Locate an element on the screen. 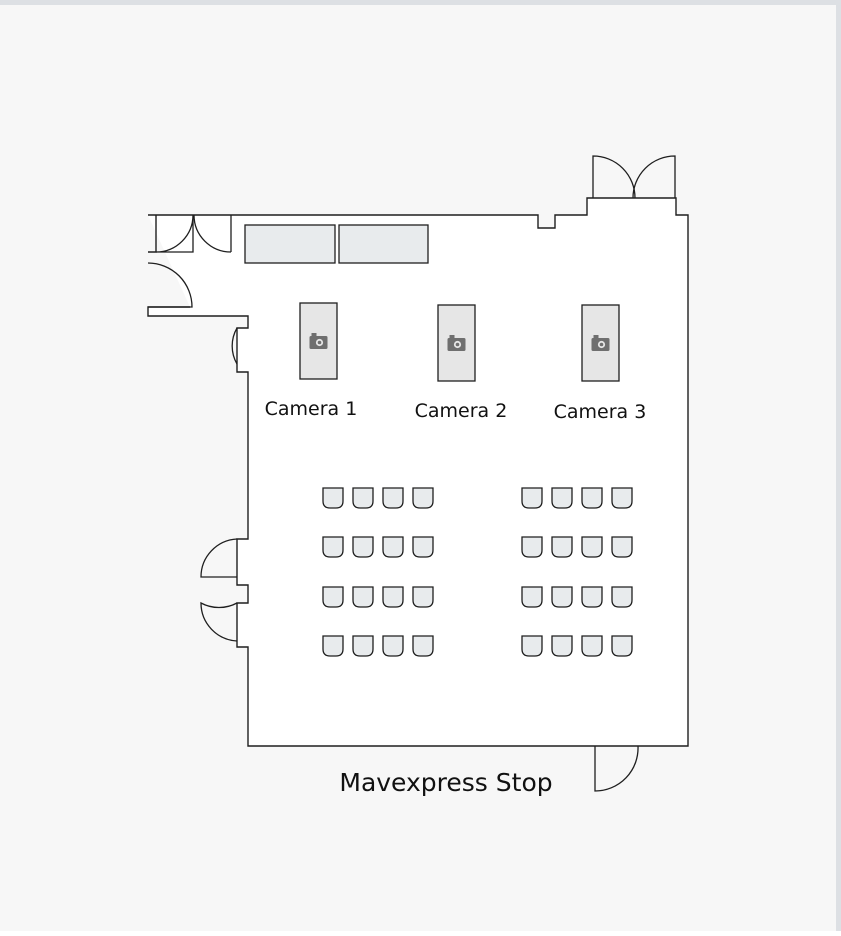 The height and width of the screenshot is (936, 841). camera-label-2: Camera 2 is located at coordinates (461, 411).